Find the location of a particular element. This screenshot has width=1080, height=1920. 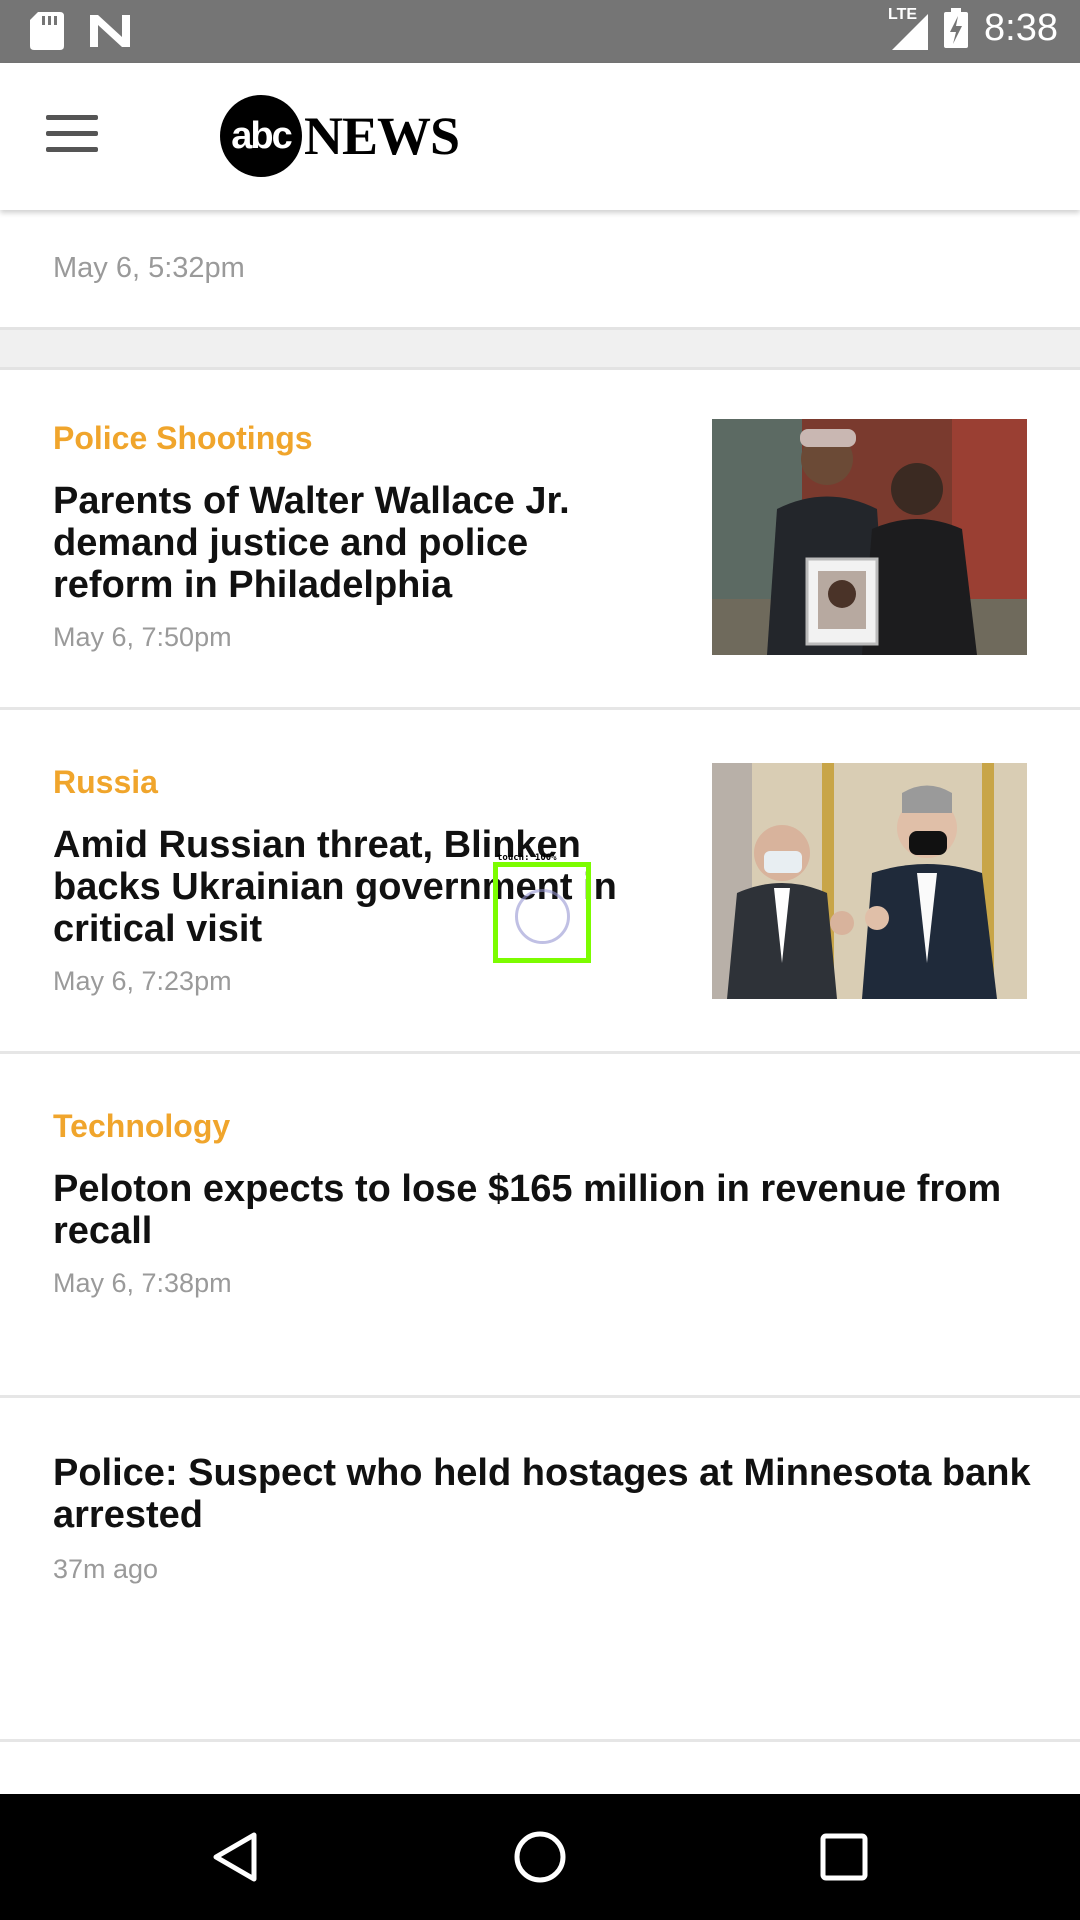

sd-card-icon is located at coordinates (47, 31).